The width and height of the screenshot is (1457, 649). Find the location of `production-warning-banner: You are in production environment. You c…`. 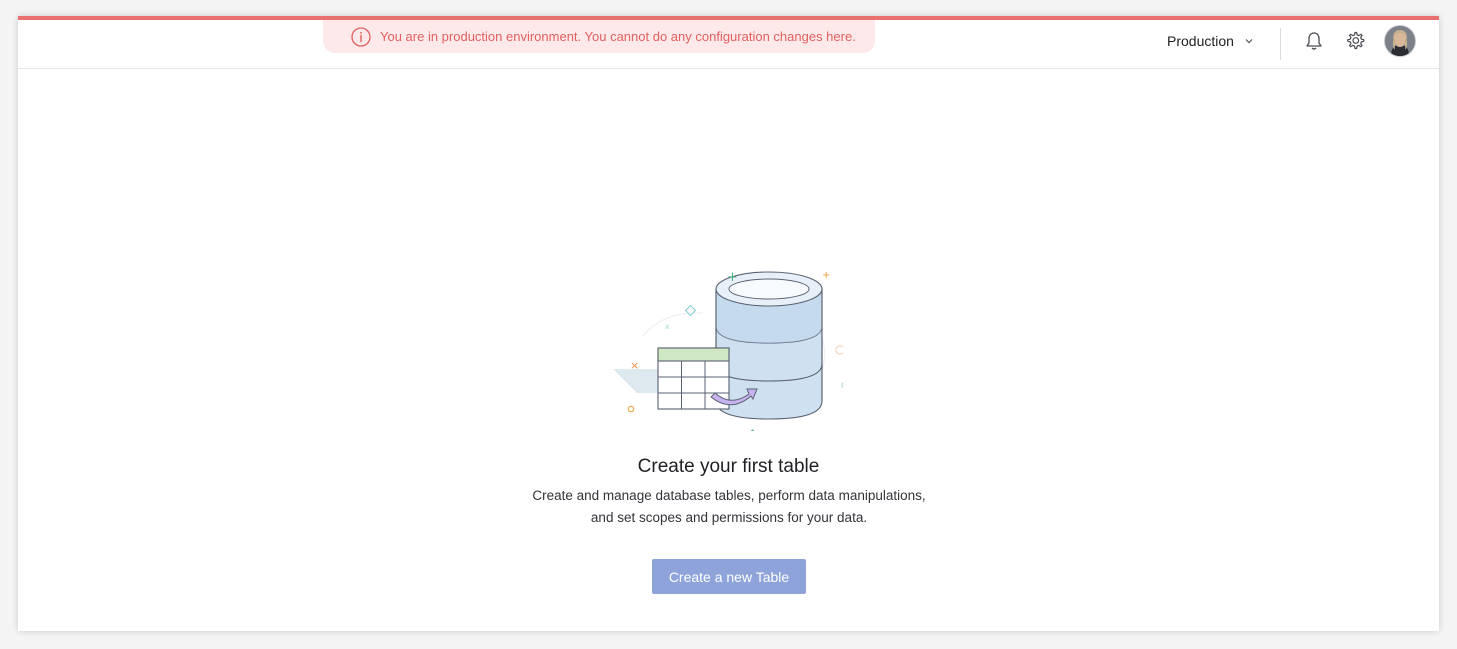

production-warning-banner: You are in production environment. You c… is located at coordinates (599, 36).